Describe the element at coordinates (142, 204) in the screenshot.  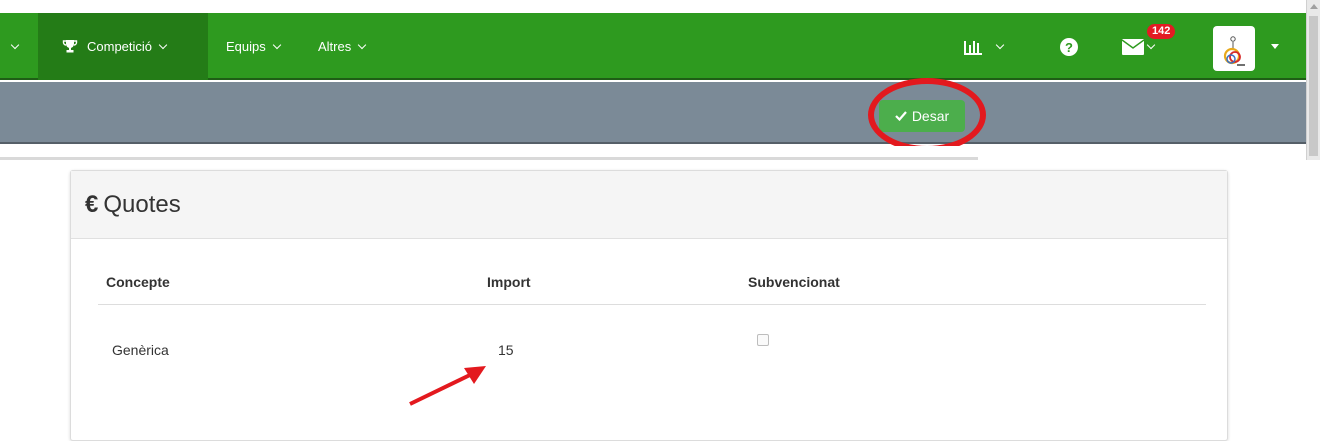
I see `panel-title: Quotes` at that location.